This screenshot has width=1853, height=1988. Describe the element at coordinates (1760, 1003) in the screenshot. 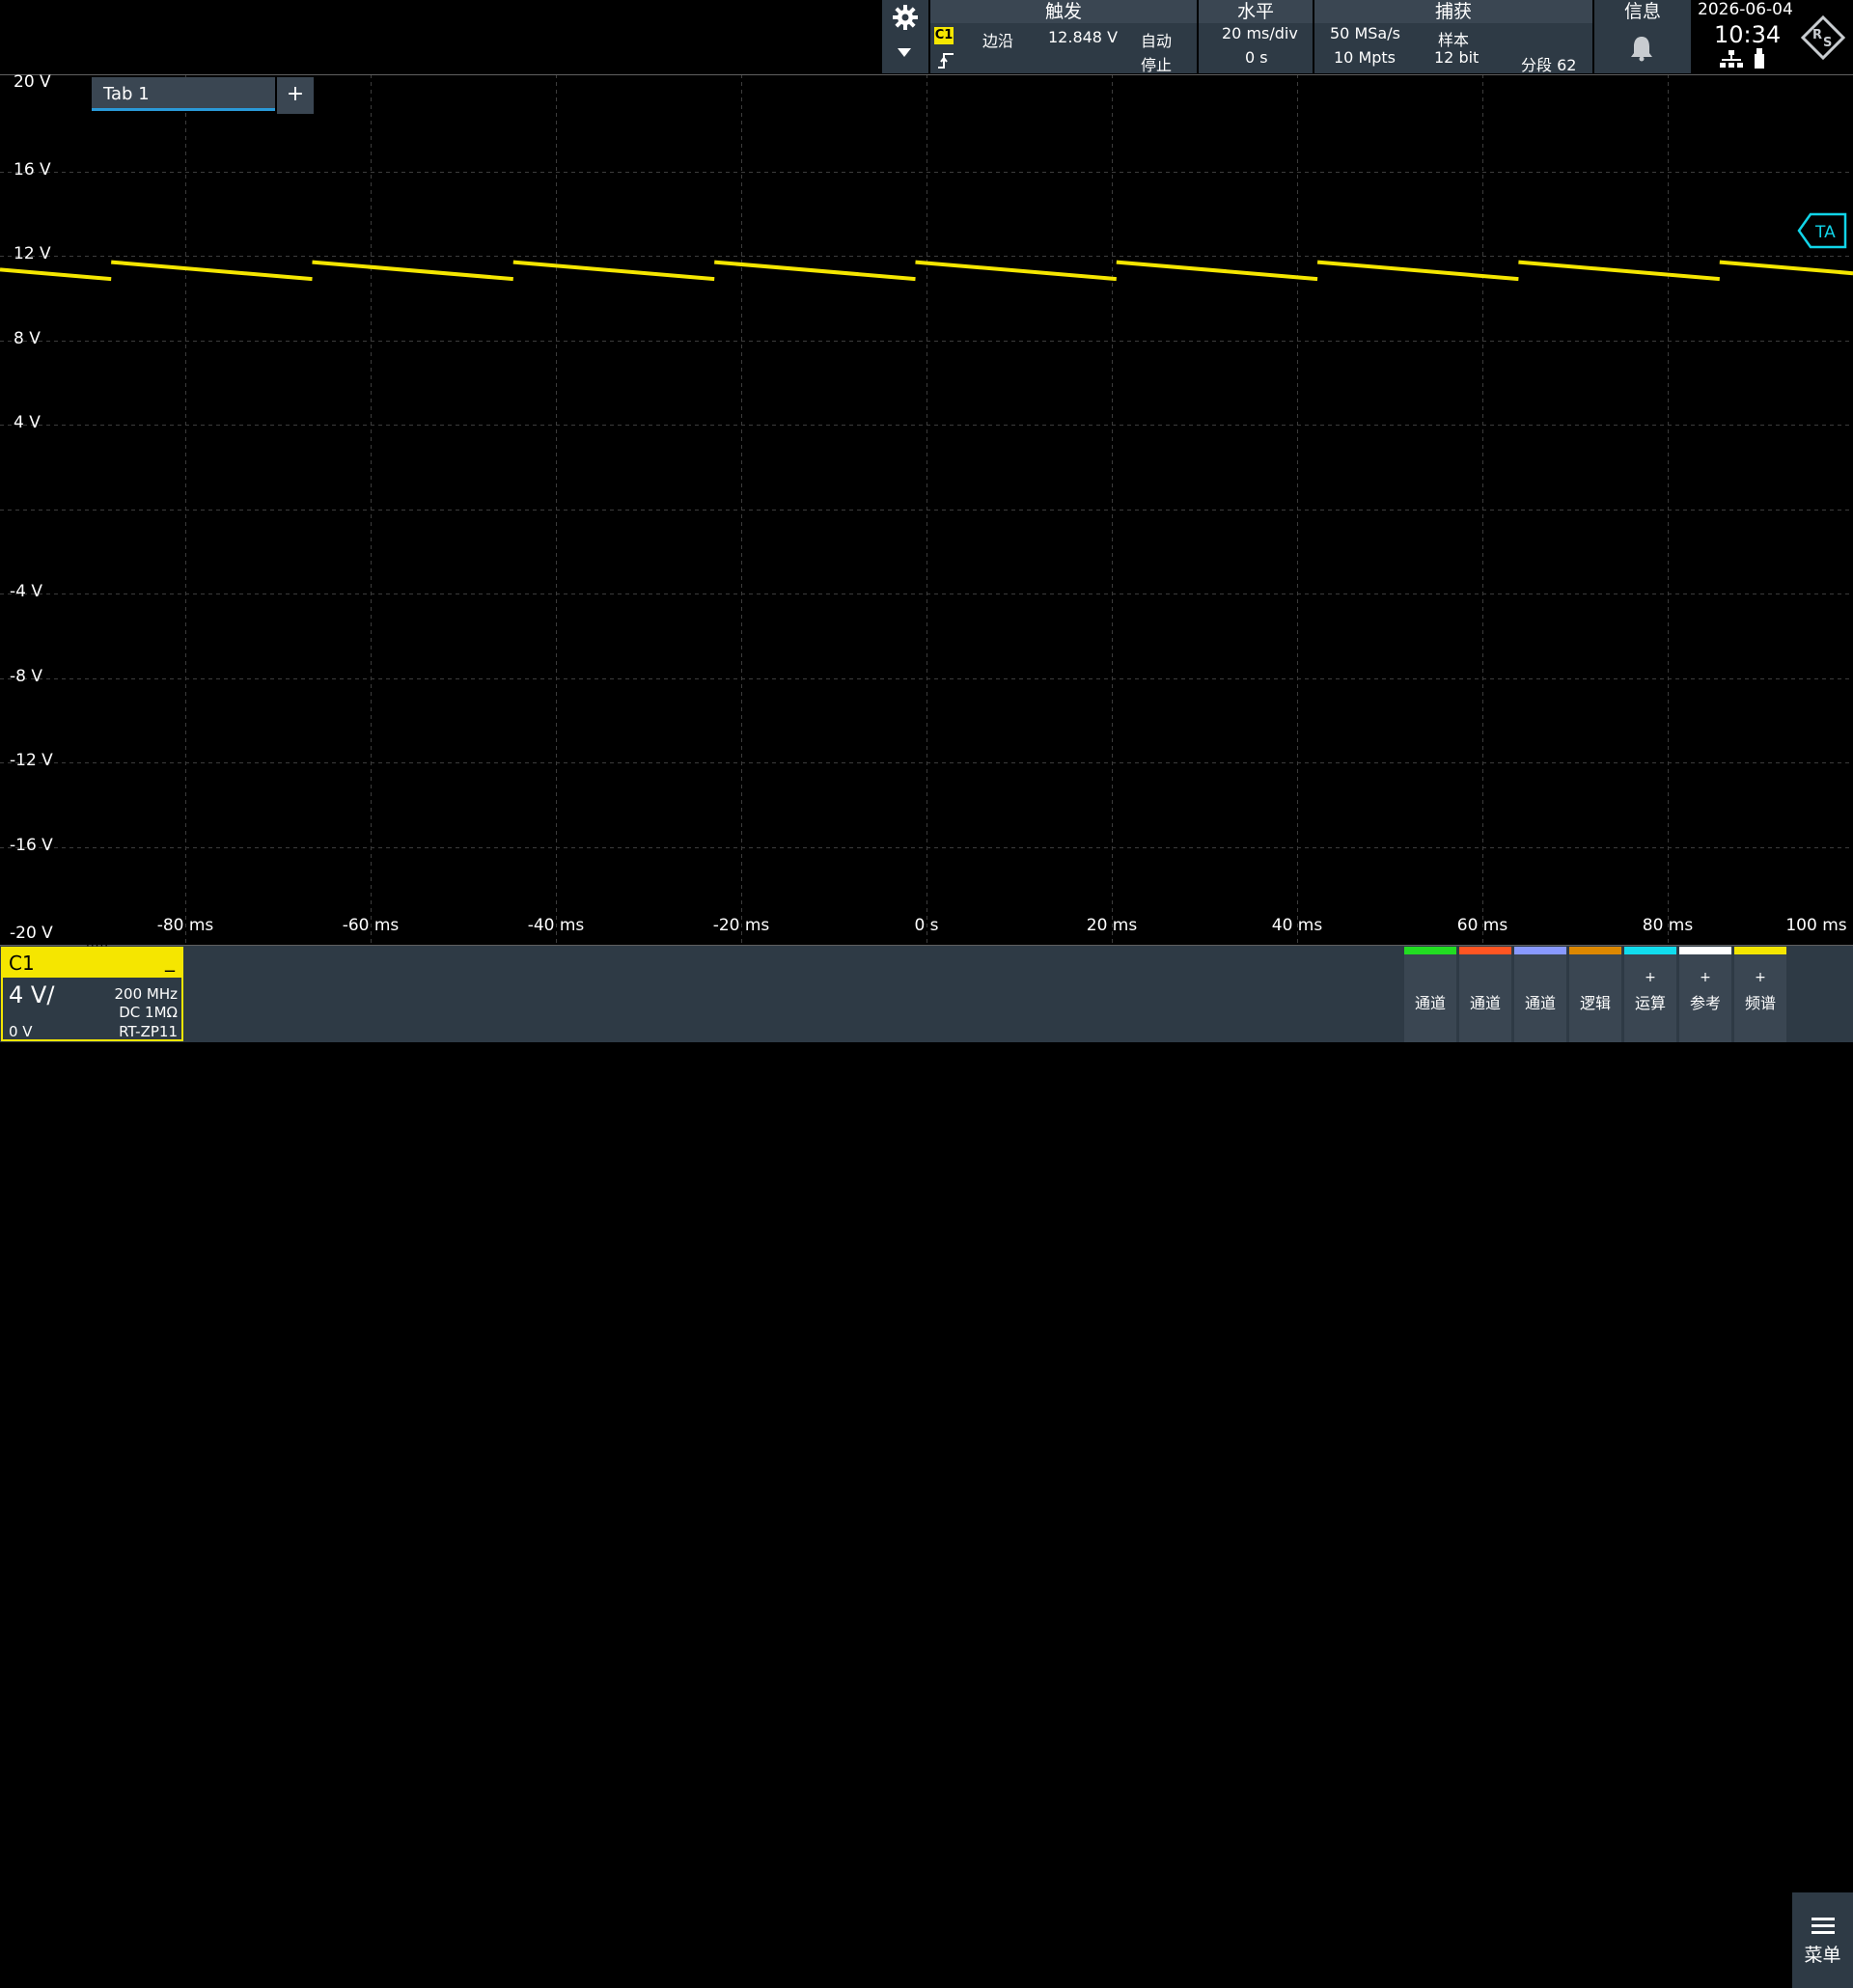

I see `button-label: 频谱` at that location.